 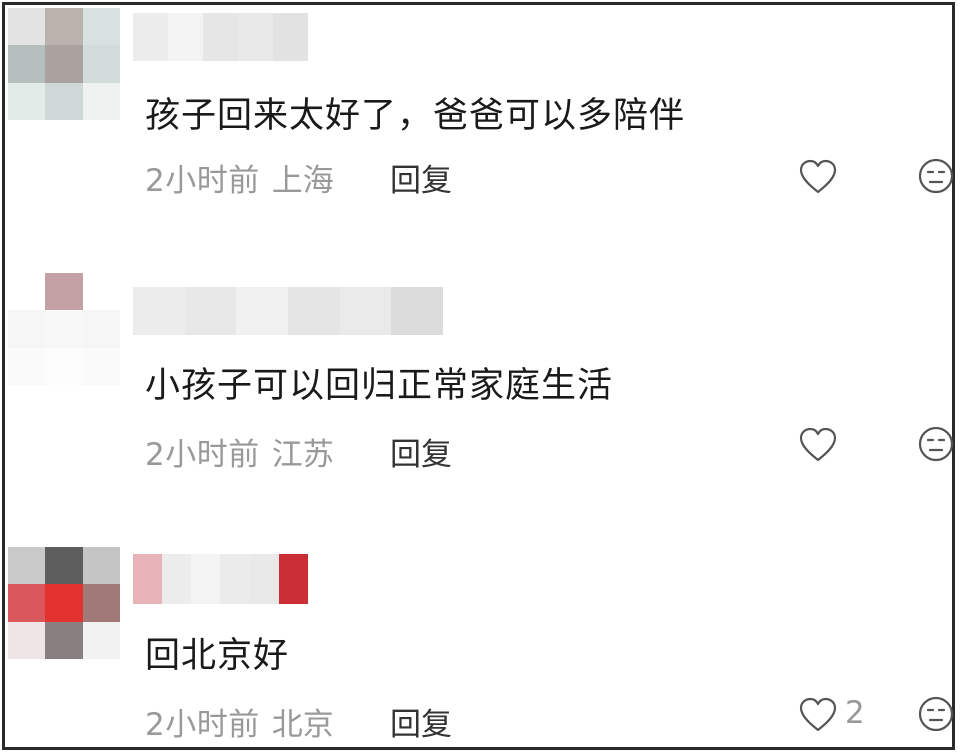 What do you see at coordinates (855, 713) in the screenshot?
I see `like-count: 2` at bounding box center [855, 713].